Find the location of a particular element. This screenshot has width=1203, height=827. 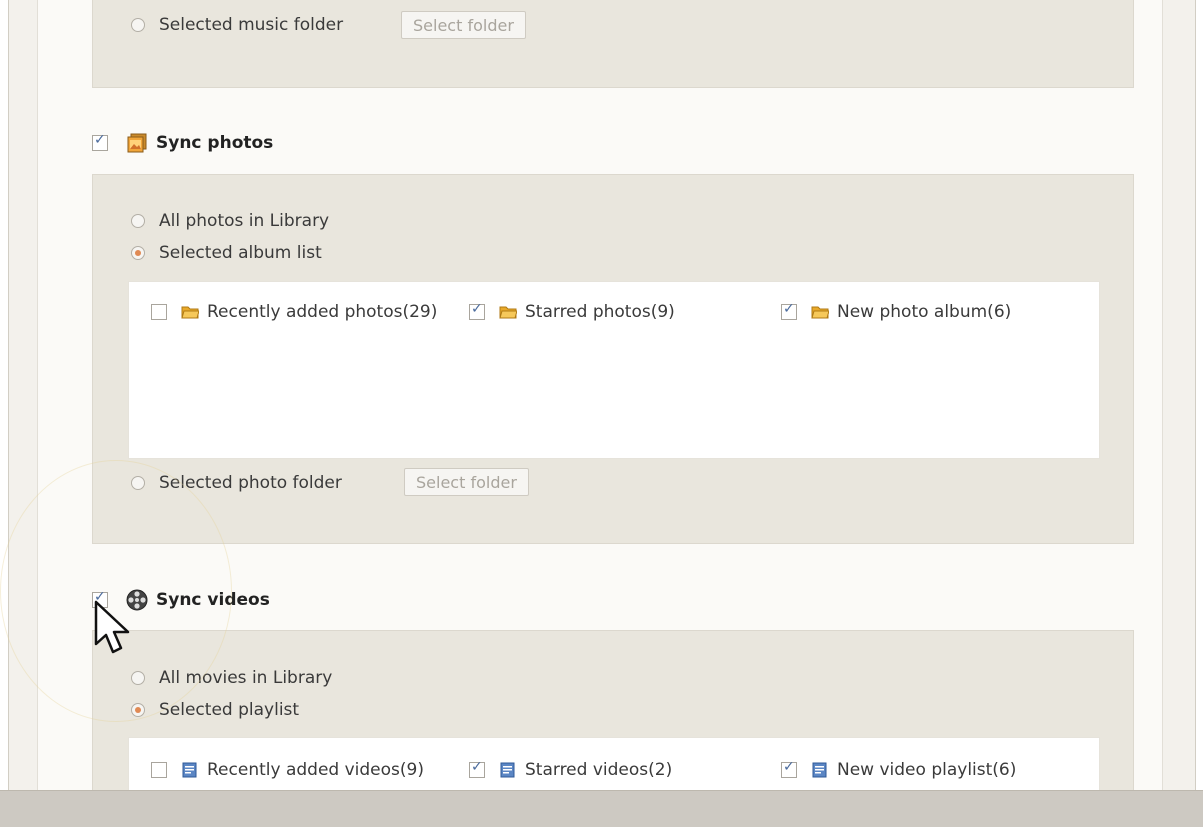

playlist-item: Starred videos(2) is located at coordinates (571, 769).